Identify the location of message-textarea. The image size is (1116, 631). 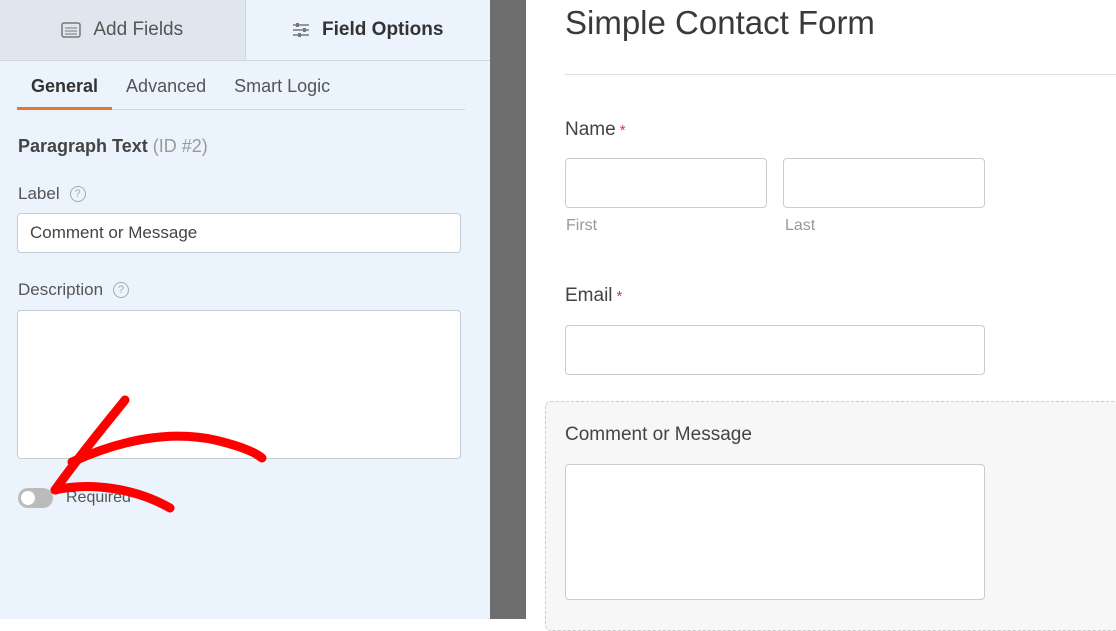
(775, 532).